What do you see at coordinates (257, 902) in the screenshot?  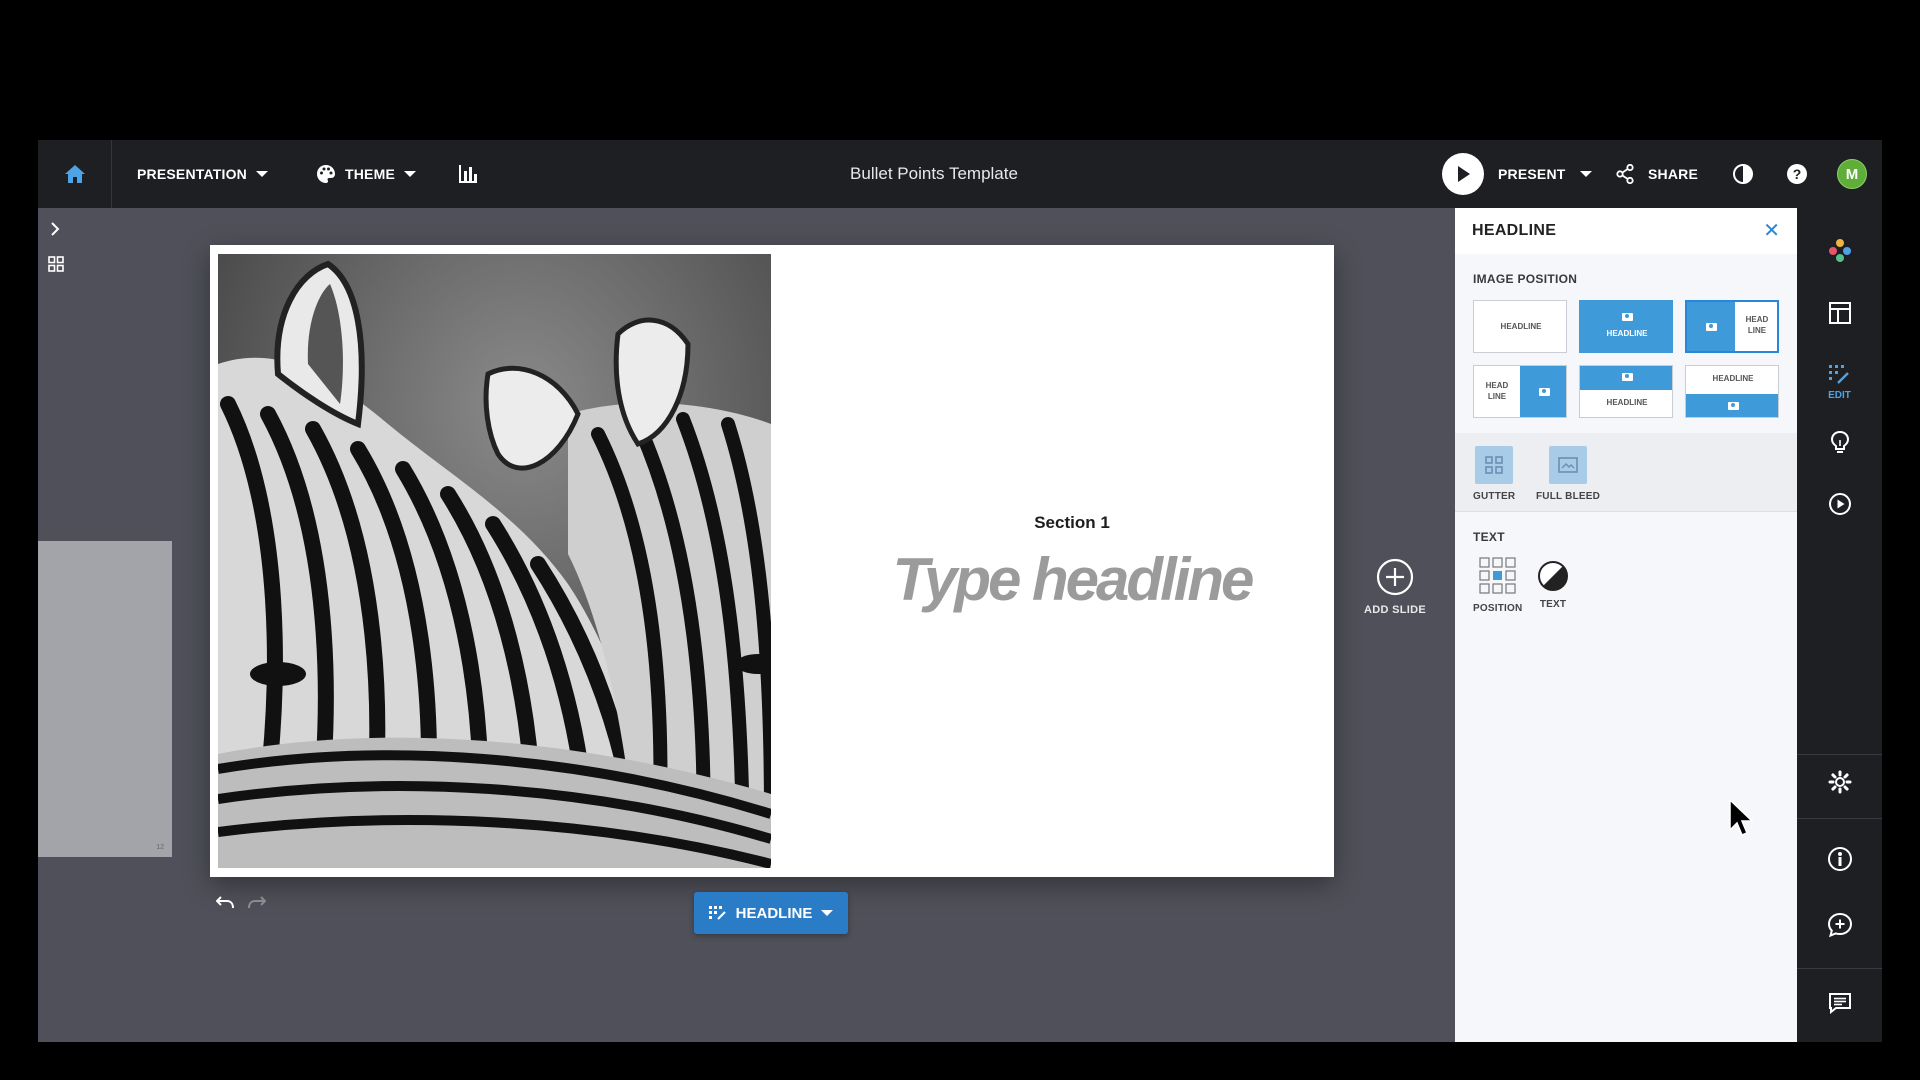 I see `redo-icon` at bounding box center [257, 902].